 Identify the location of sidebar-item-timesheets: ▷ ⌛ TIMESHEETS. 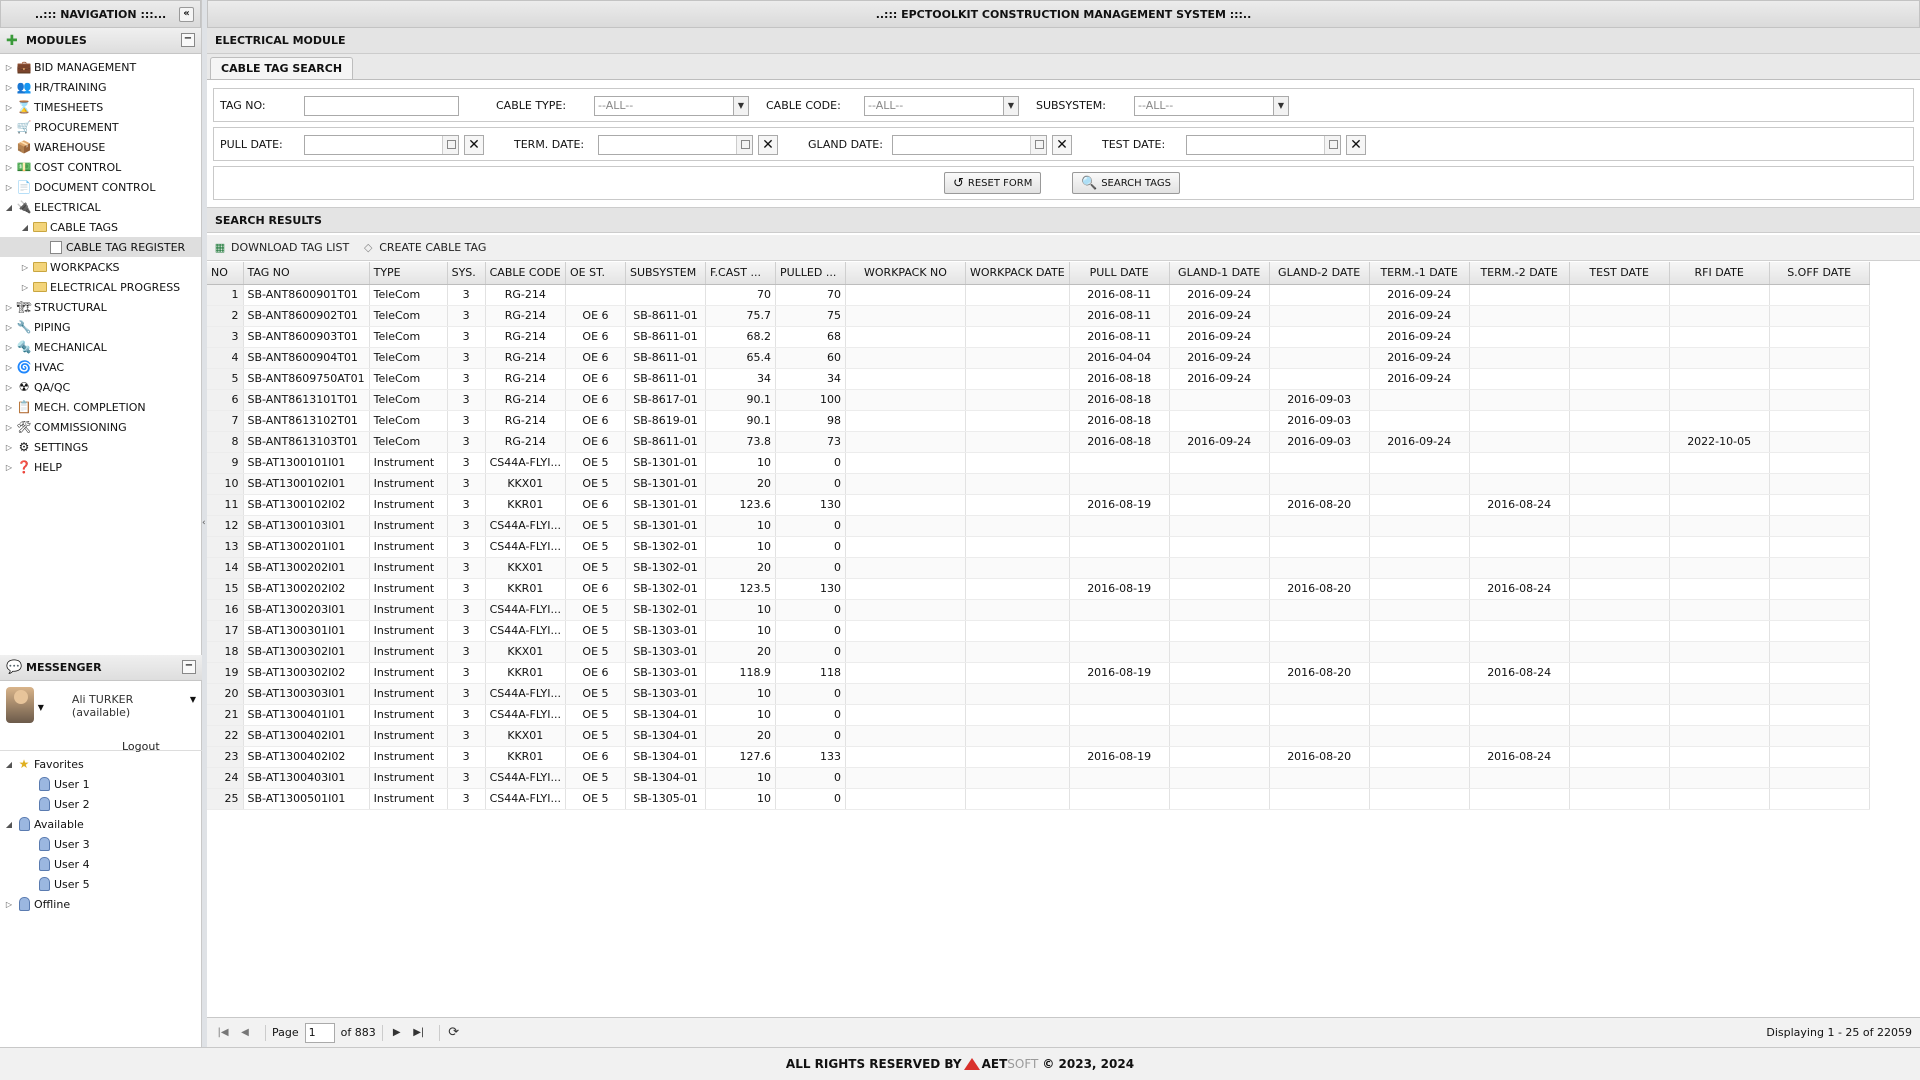
(100, 107).